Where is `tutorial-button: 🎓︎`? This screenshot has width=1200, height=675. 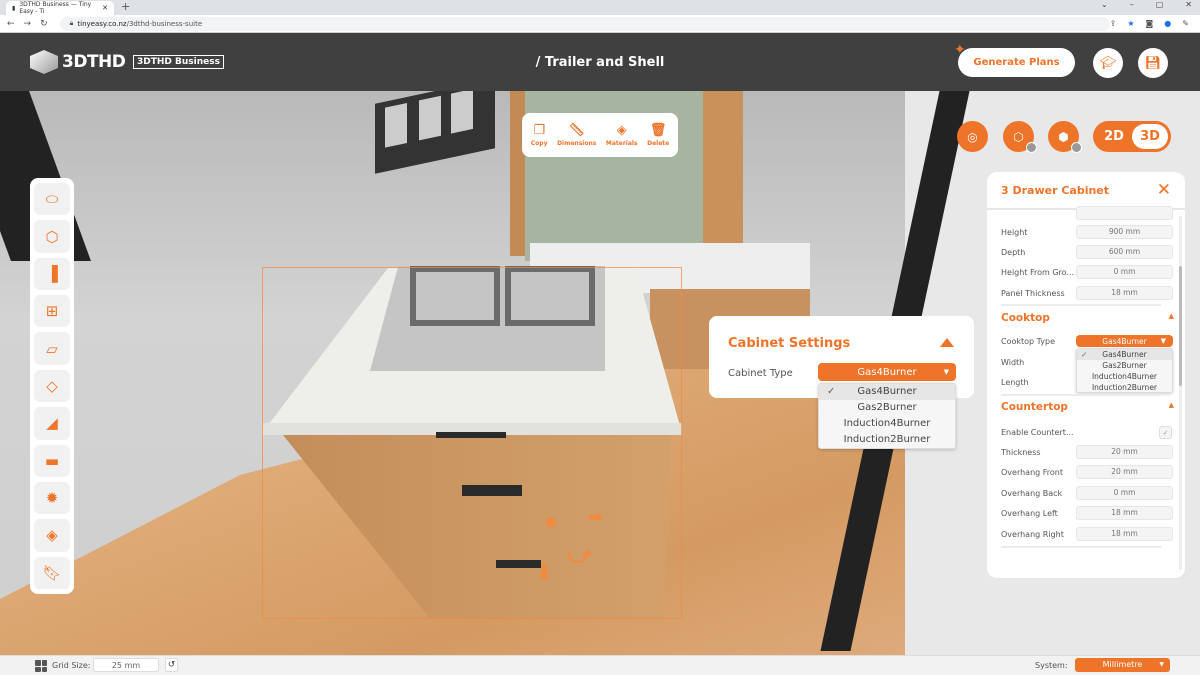
tutorial-button: 🎓︎ is located at coordinates (1108, 63).